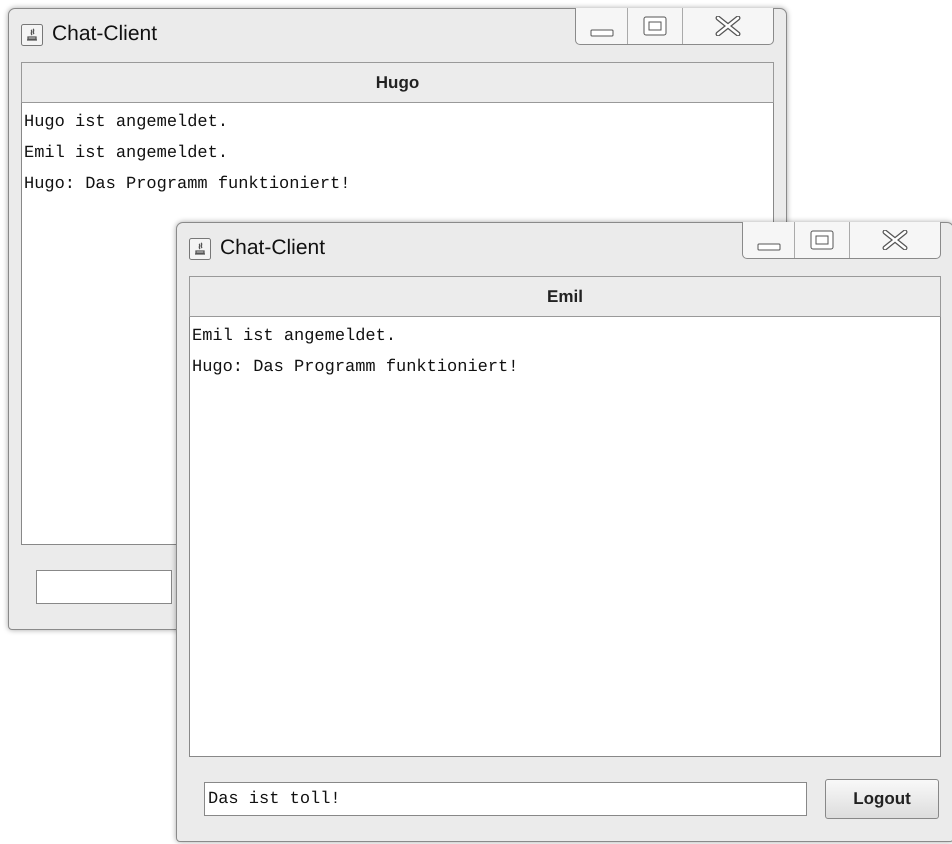 The image size is (952, 844). Describe the element at coordinates (397, 82) in the screenshot. I see `panel-header: Hugo` at that location.